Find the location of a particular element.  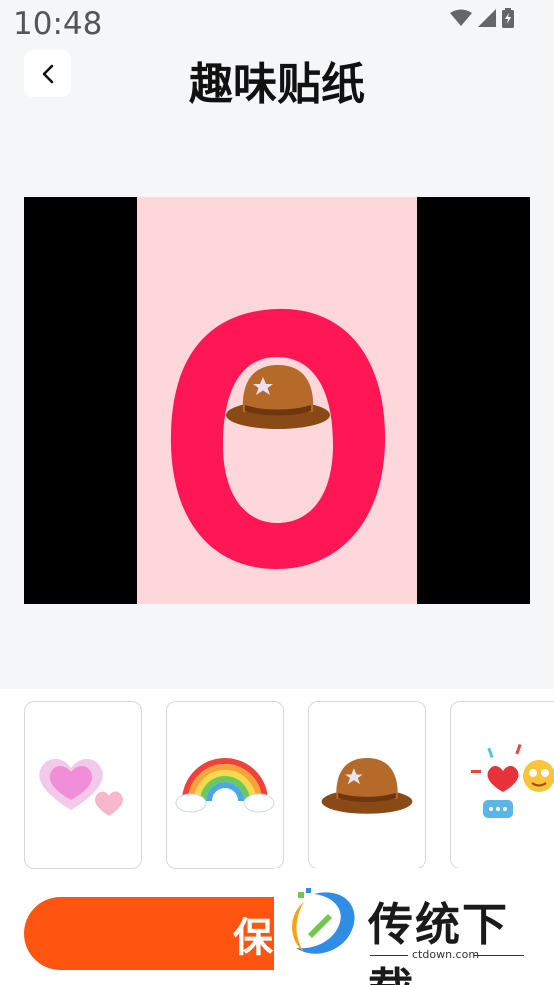

watermark-divider-left is located at coordinates (389, 955).